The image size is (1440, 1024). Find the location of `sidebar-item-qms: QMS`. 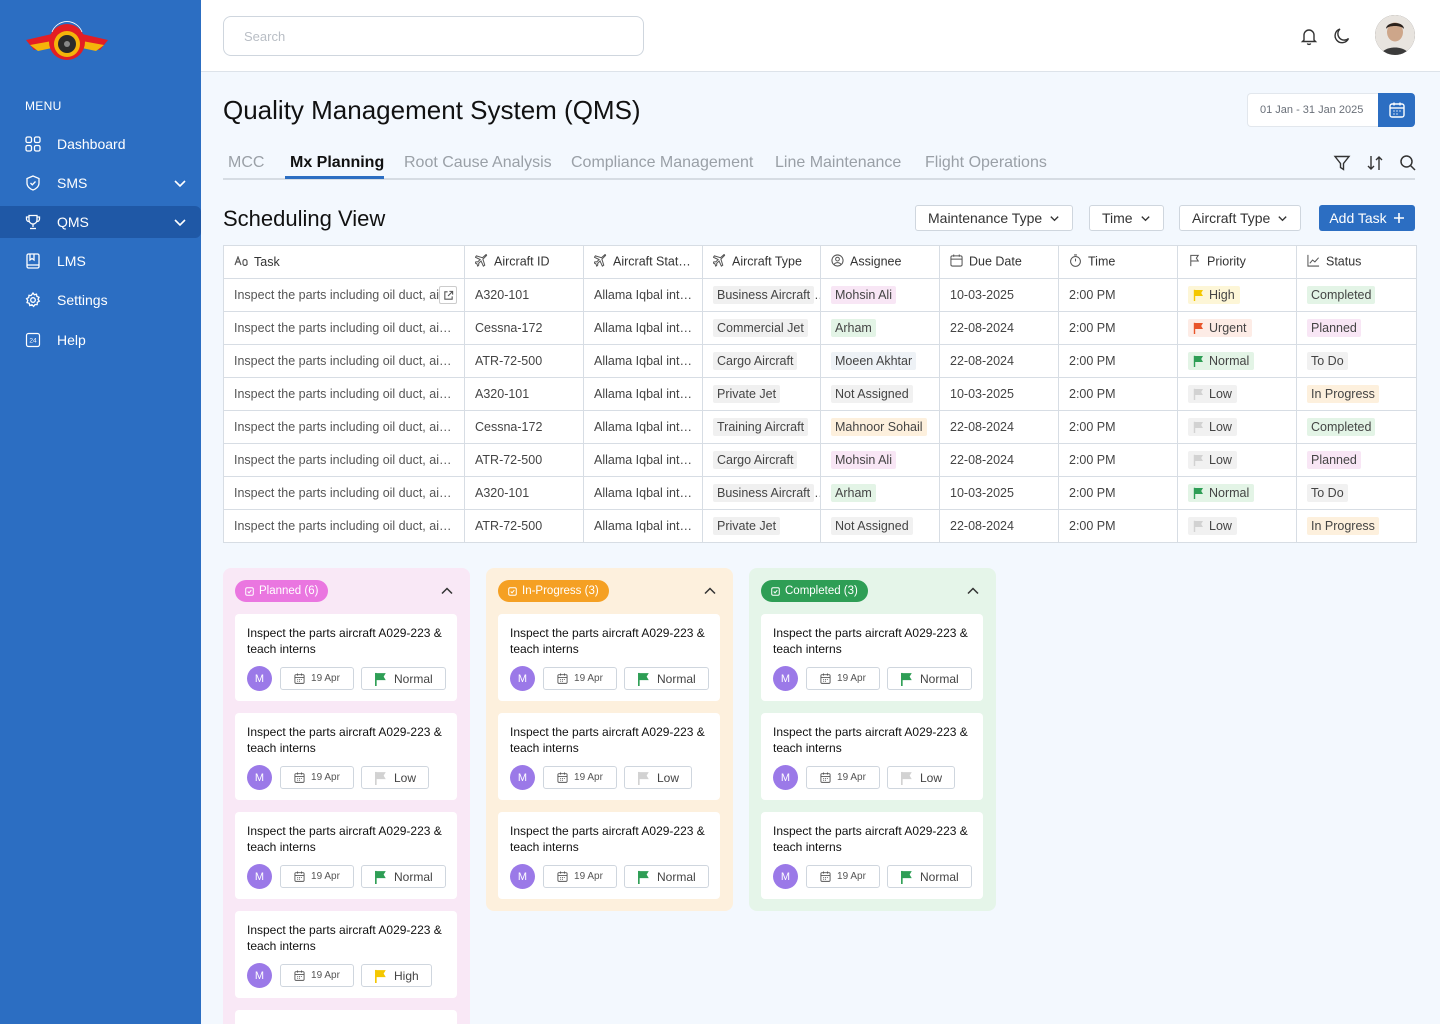

sidebar-item-qms: QMS is located at coordinates (100, 222).